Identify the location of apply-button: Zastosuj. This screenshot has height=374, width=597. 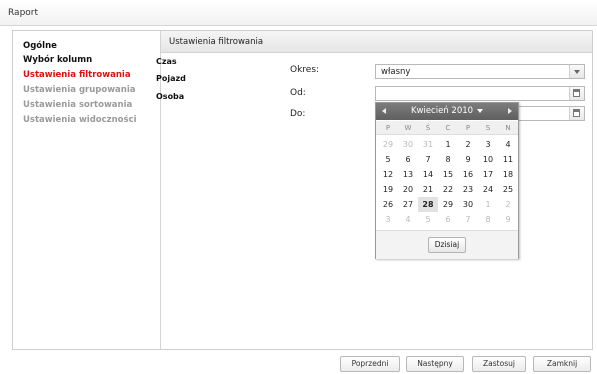
(499, 364).